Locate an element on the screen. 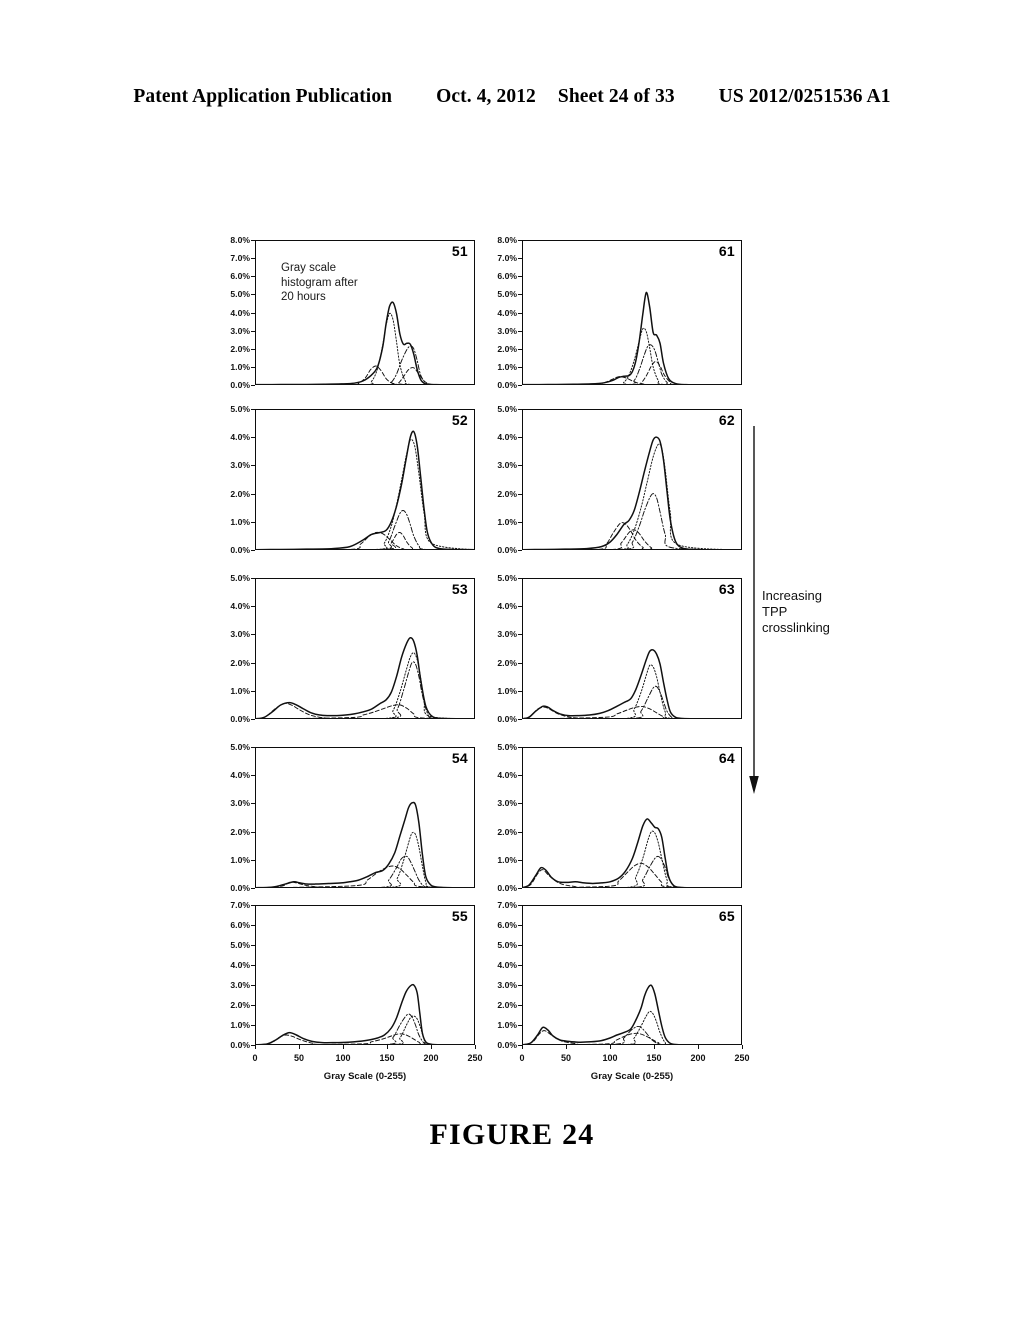 Image resolution: width=1024 pixels, height=1320 pixels. x-axis-labels-65: 0 50 100 150 200 250 is located at coordinates (634, 1060).